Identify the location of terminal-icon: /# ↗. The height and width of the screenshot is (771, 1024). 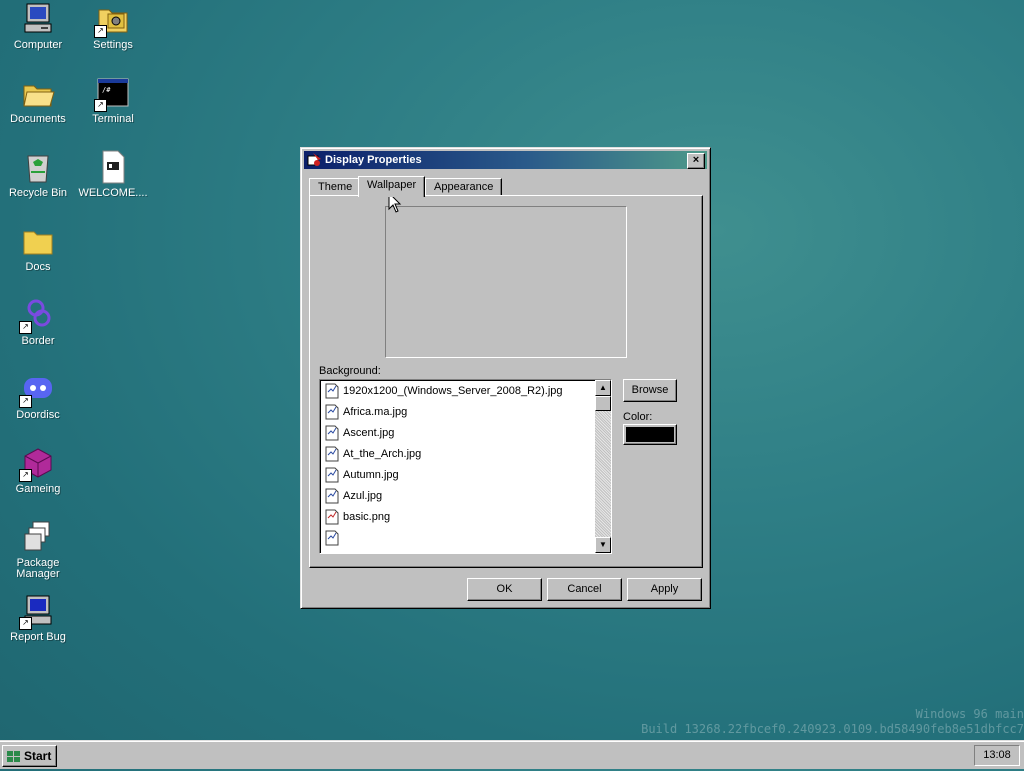
(112, 94).